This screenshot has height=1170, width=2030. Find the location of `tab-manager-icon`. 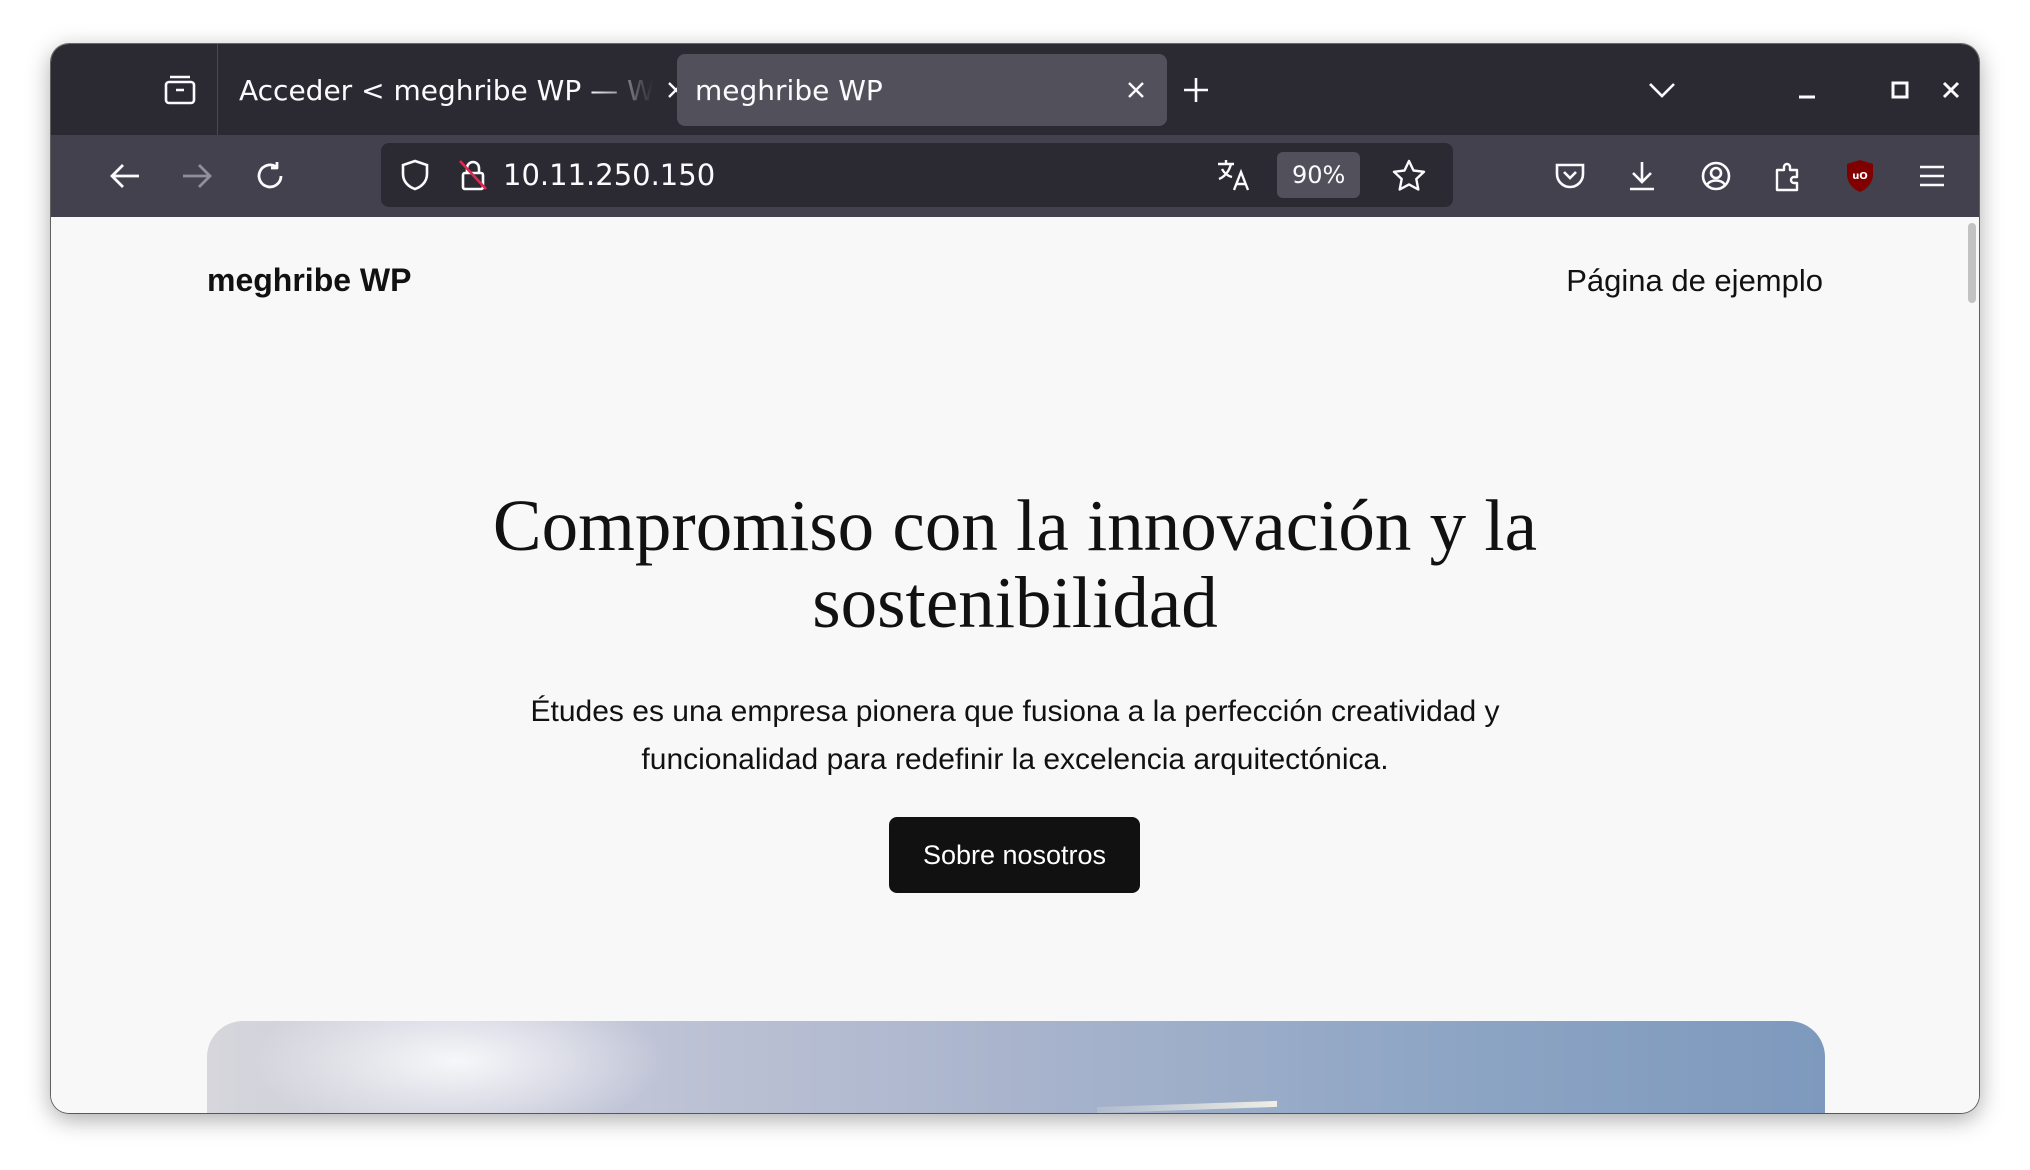

tab-manager-icon is located at coordinates (180, 90).